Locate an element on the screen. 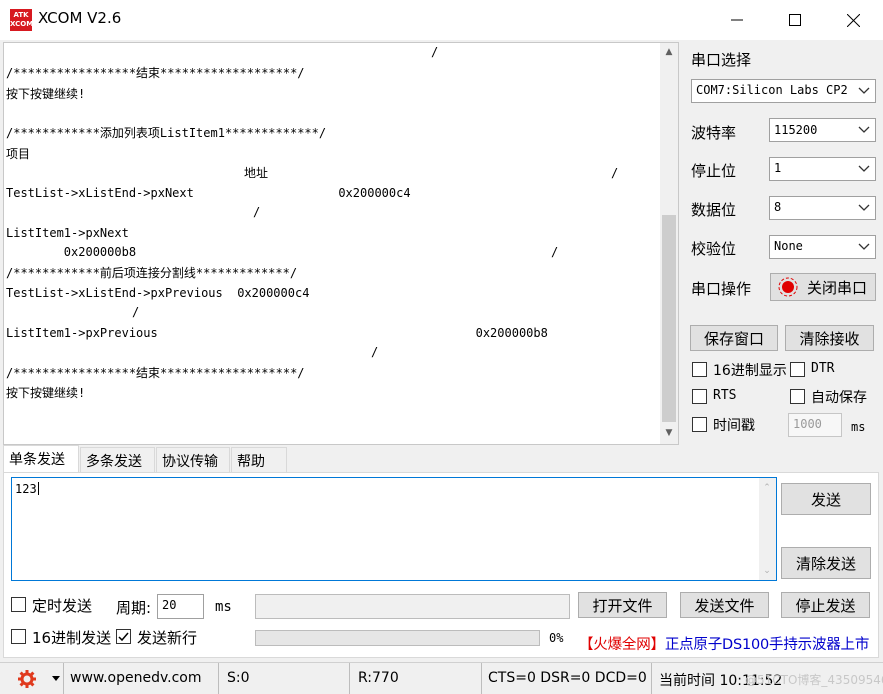  ad-text: 【火爆全网】 is located at coordinates (622, 645).